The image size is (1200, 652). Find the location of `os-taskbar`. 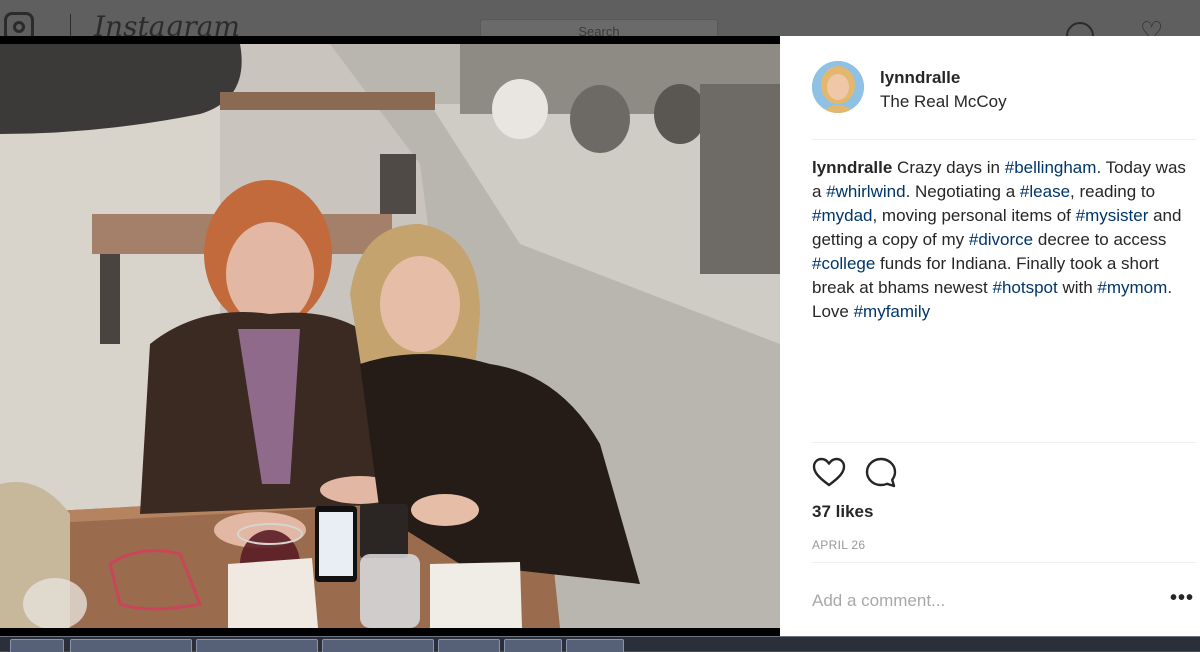

os-taskbar is located at coordinates (600, 644).